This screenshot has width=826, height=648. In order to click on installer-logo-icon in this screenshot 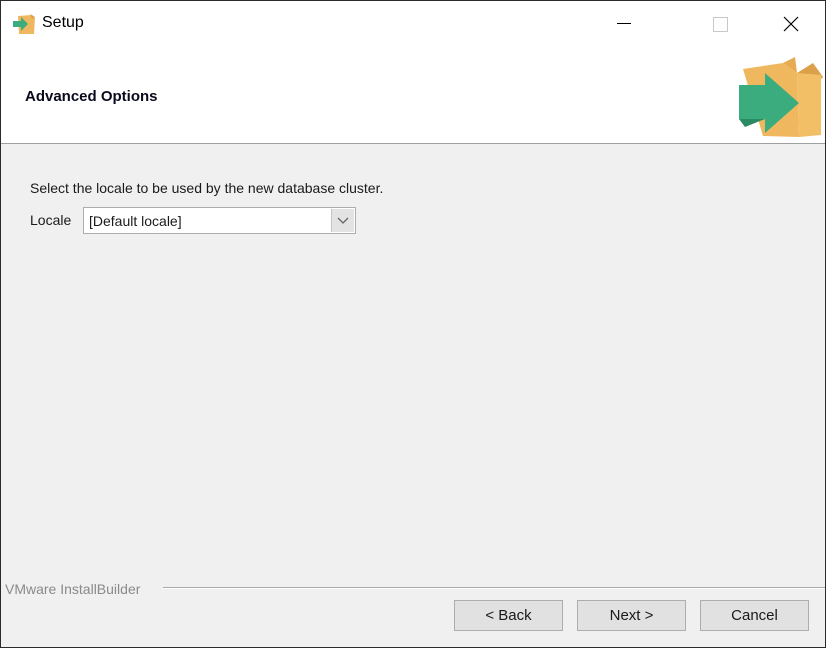, I will do `click(781, 97)`.